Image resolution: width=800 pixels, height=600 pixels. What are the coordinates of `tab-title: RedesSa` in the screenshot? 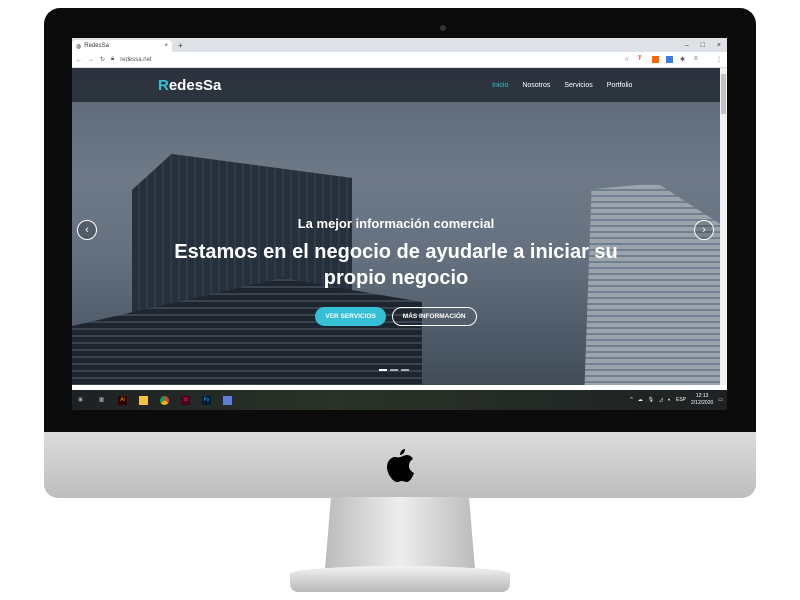 It's located at (96, 46).